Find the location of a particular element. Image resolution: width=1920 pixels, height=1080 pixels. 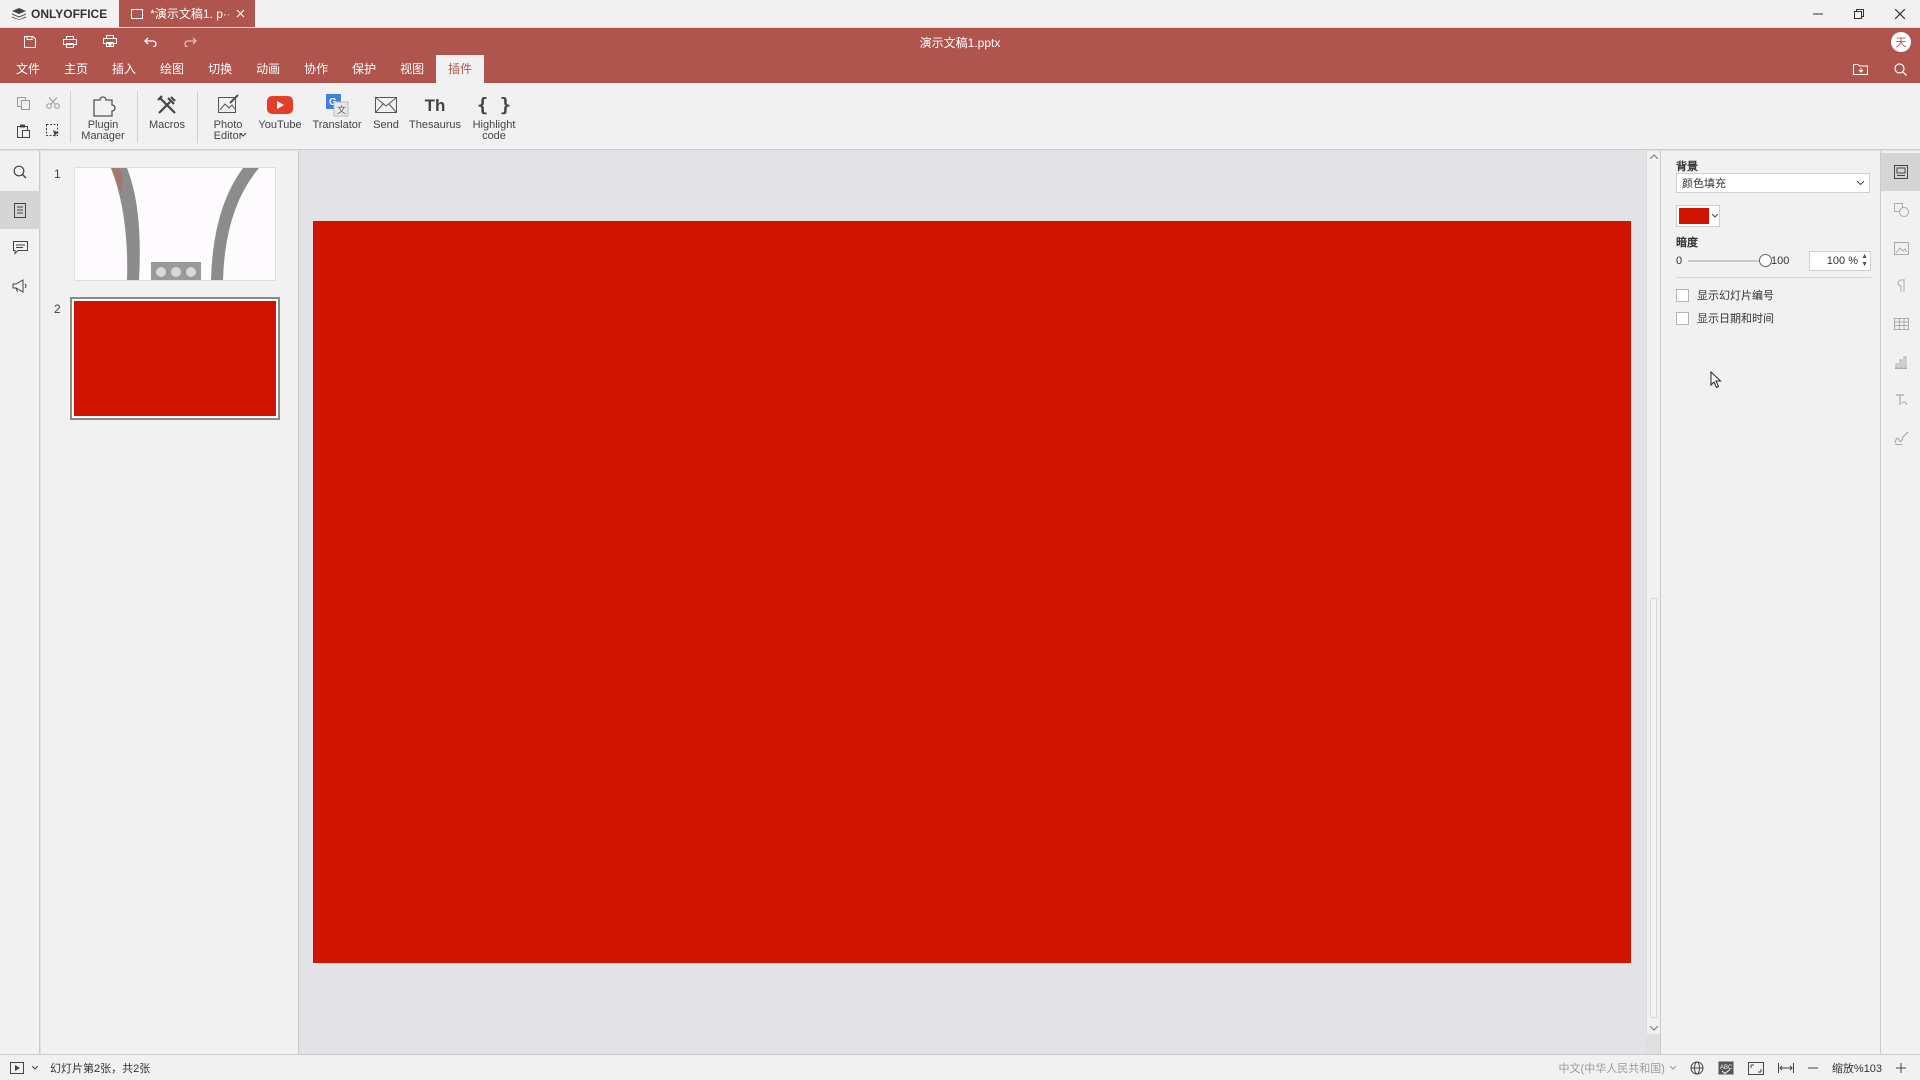

slide-position-info: 幻灯片第2张，共2张 is located at coordinates (100, 1069).